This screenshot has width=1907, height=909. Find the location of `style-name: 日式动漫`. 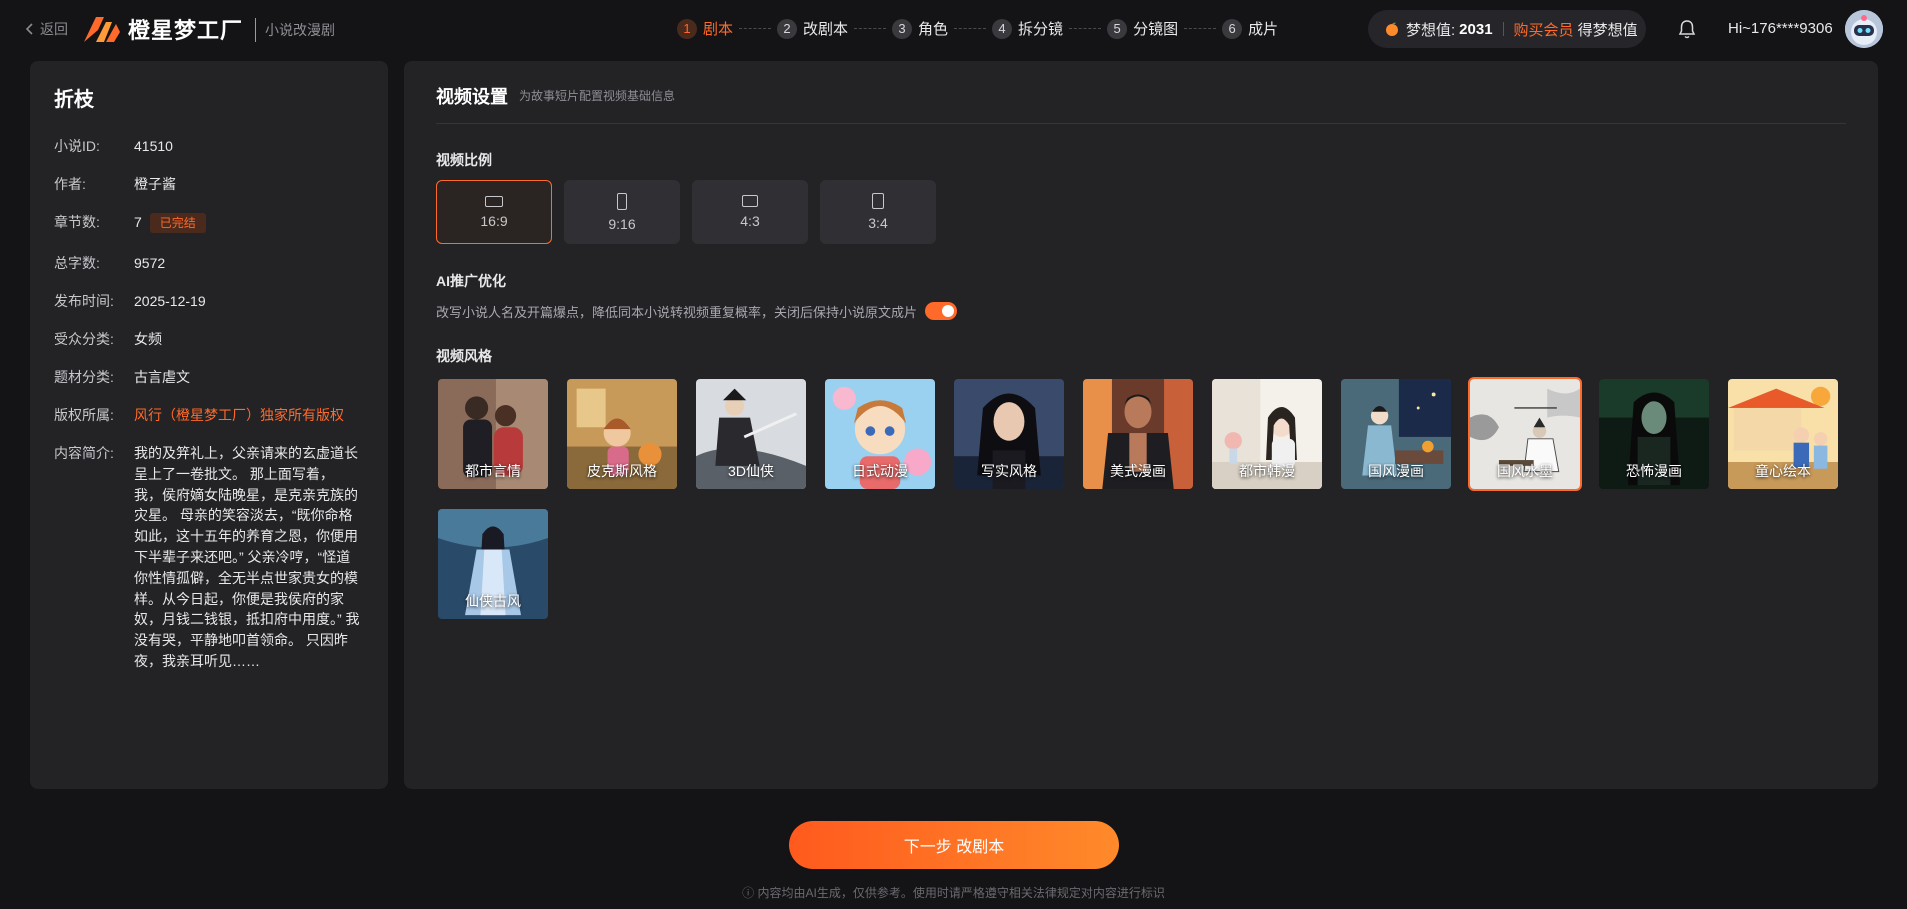

style-name: 日式动漫 is located at coordinates (880, 471).